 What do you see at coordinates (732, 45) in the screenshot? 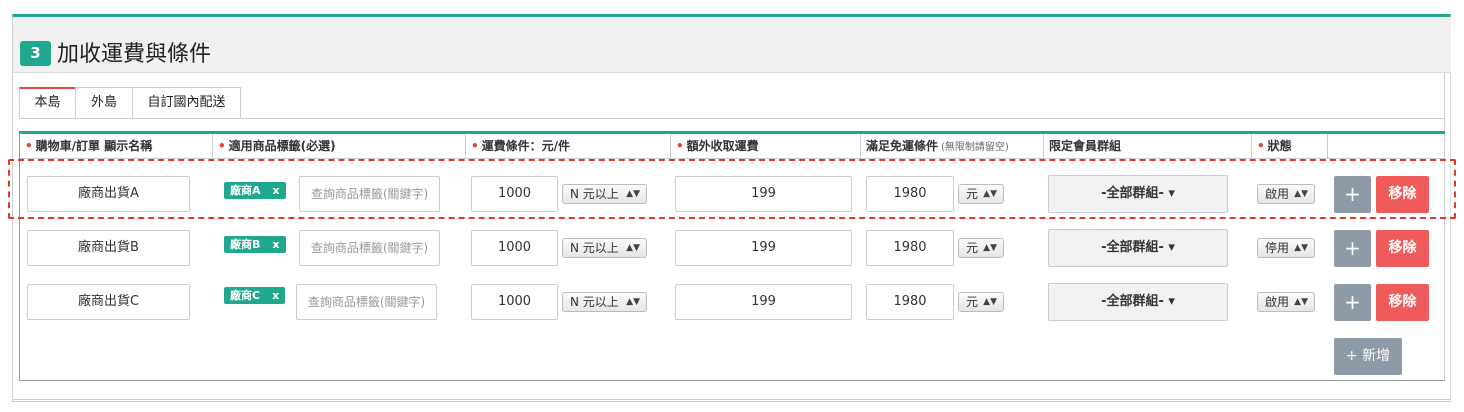
I see `section-header: 3 加收運費與條件` at bounding box center [732, 45].